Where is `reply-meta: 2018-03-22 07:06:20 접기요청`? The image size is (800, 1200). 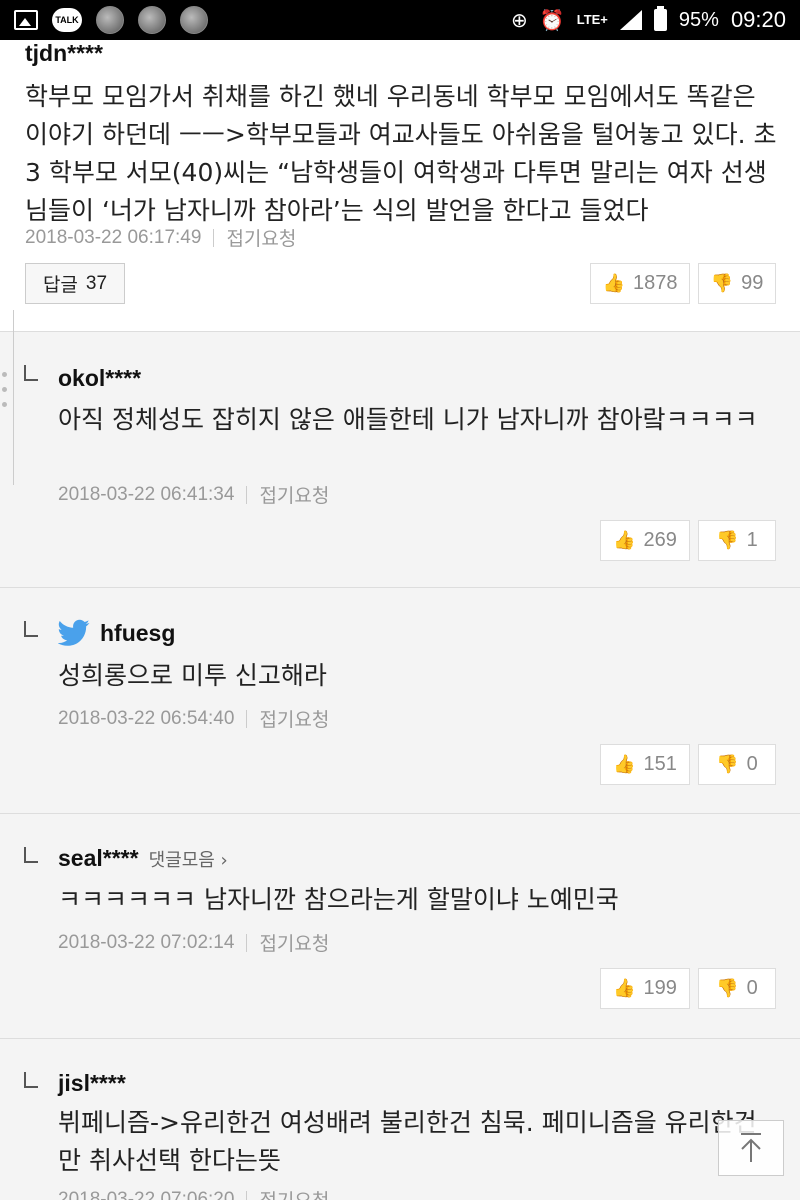
reply-meta: 2018-03-22 07:06:20 접기요청 is located at coordinates (193, 1193).